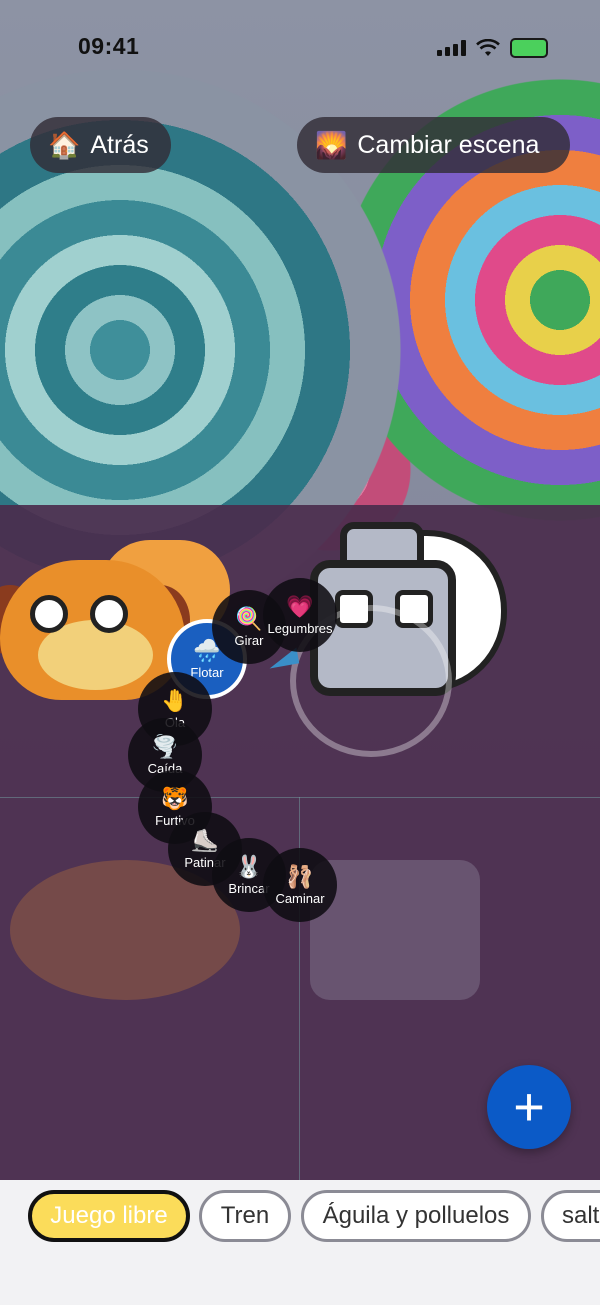  I want to click on status-time: 09:41, so click(109, 46).